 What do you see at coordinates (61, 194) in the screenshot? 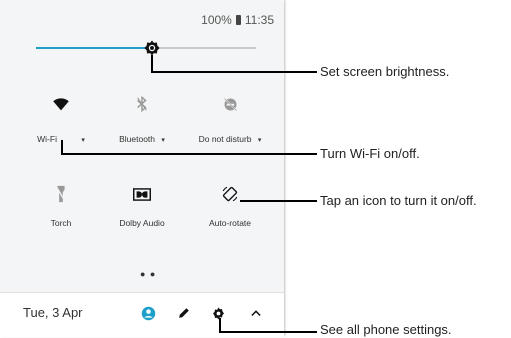
I see `torch-icon` at bounding box center [61, 194].